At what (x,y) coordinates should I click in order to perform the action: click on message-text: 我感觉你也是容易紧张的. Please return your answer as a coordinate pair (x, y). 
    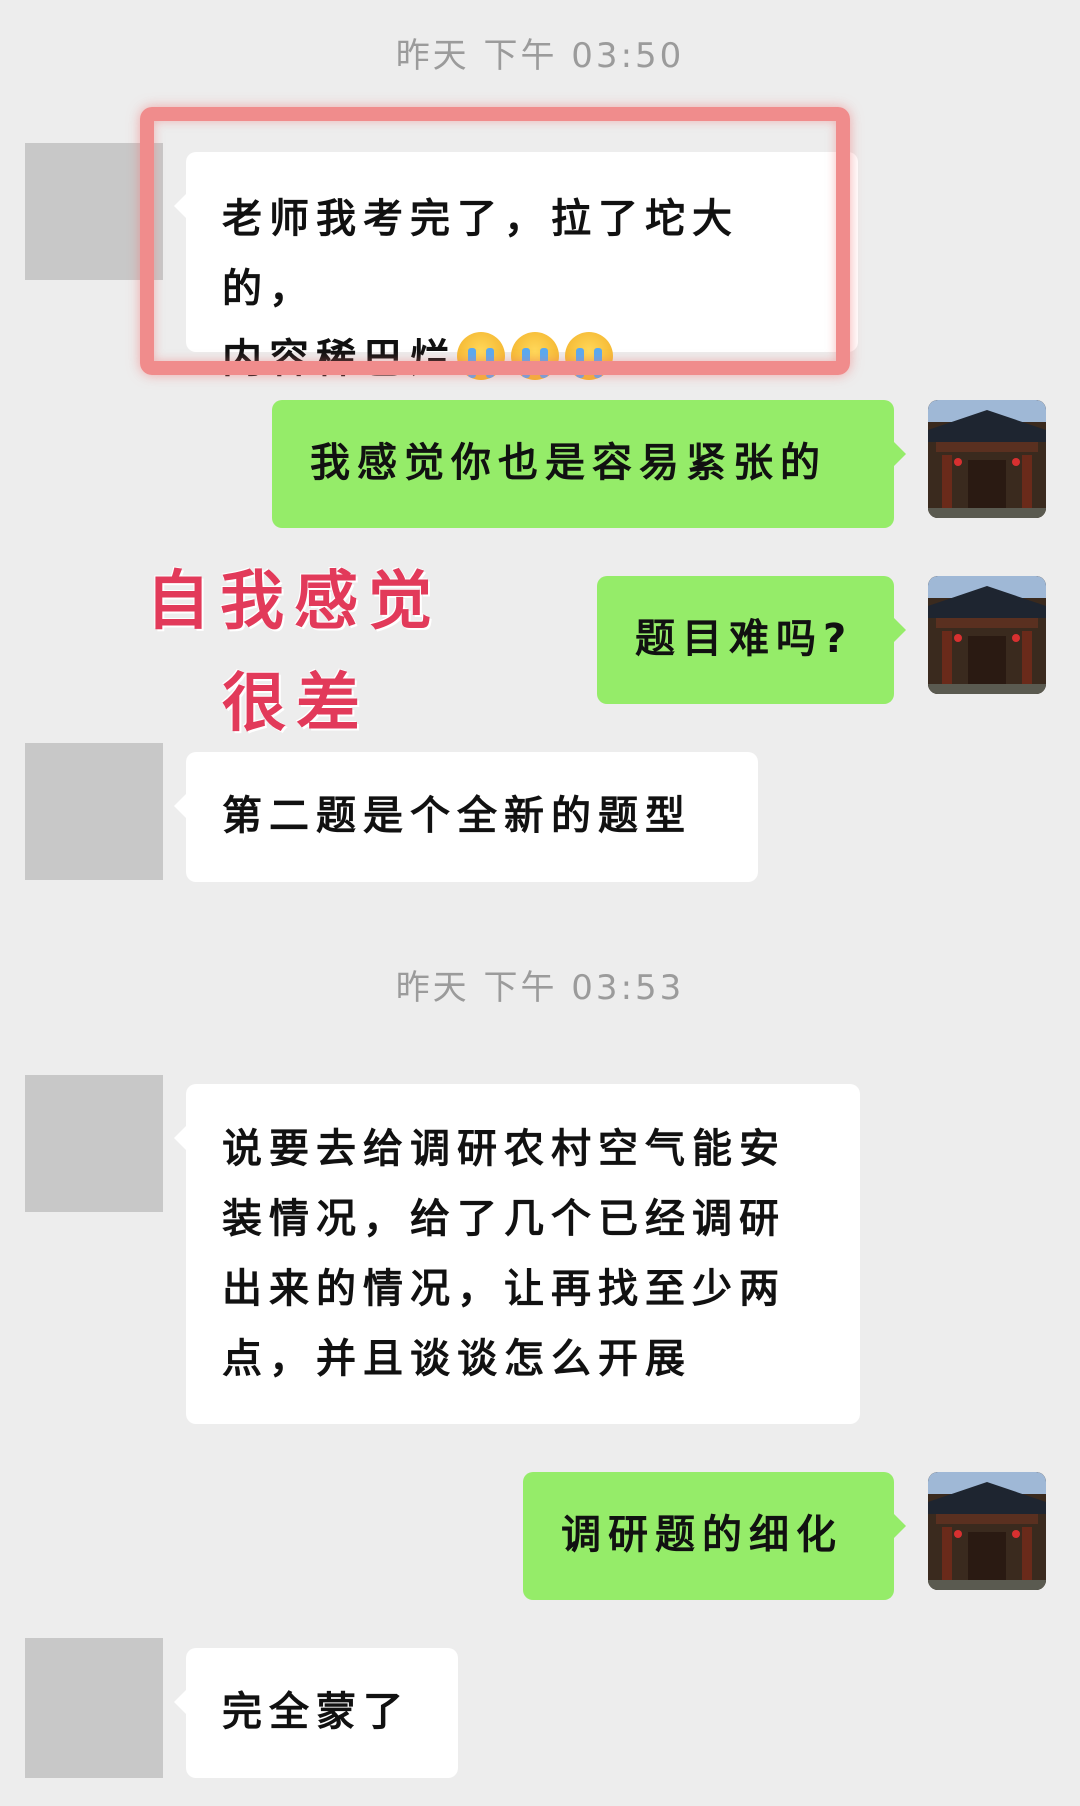
    Looking at the image, I should click on (568, 463).